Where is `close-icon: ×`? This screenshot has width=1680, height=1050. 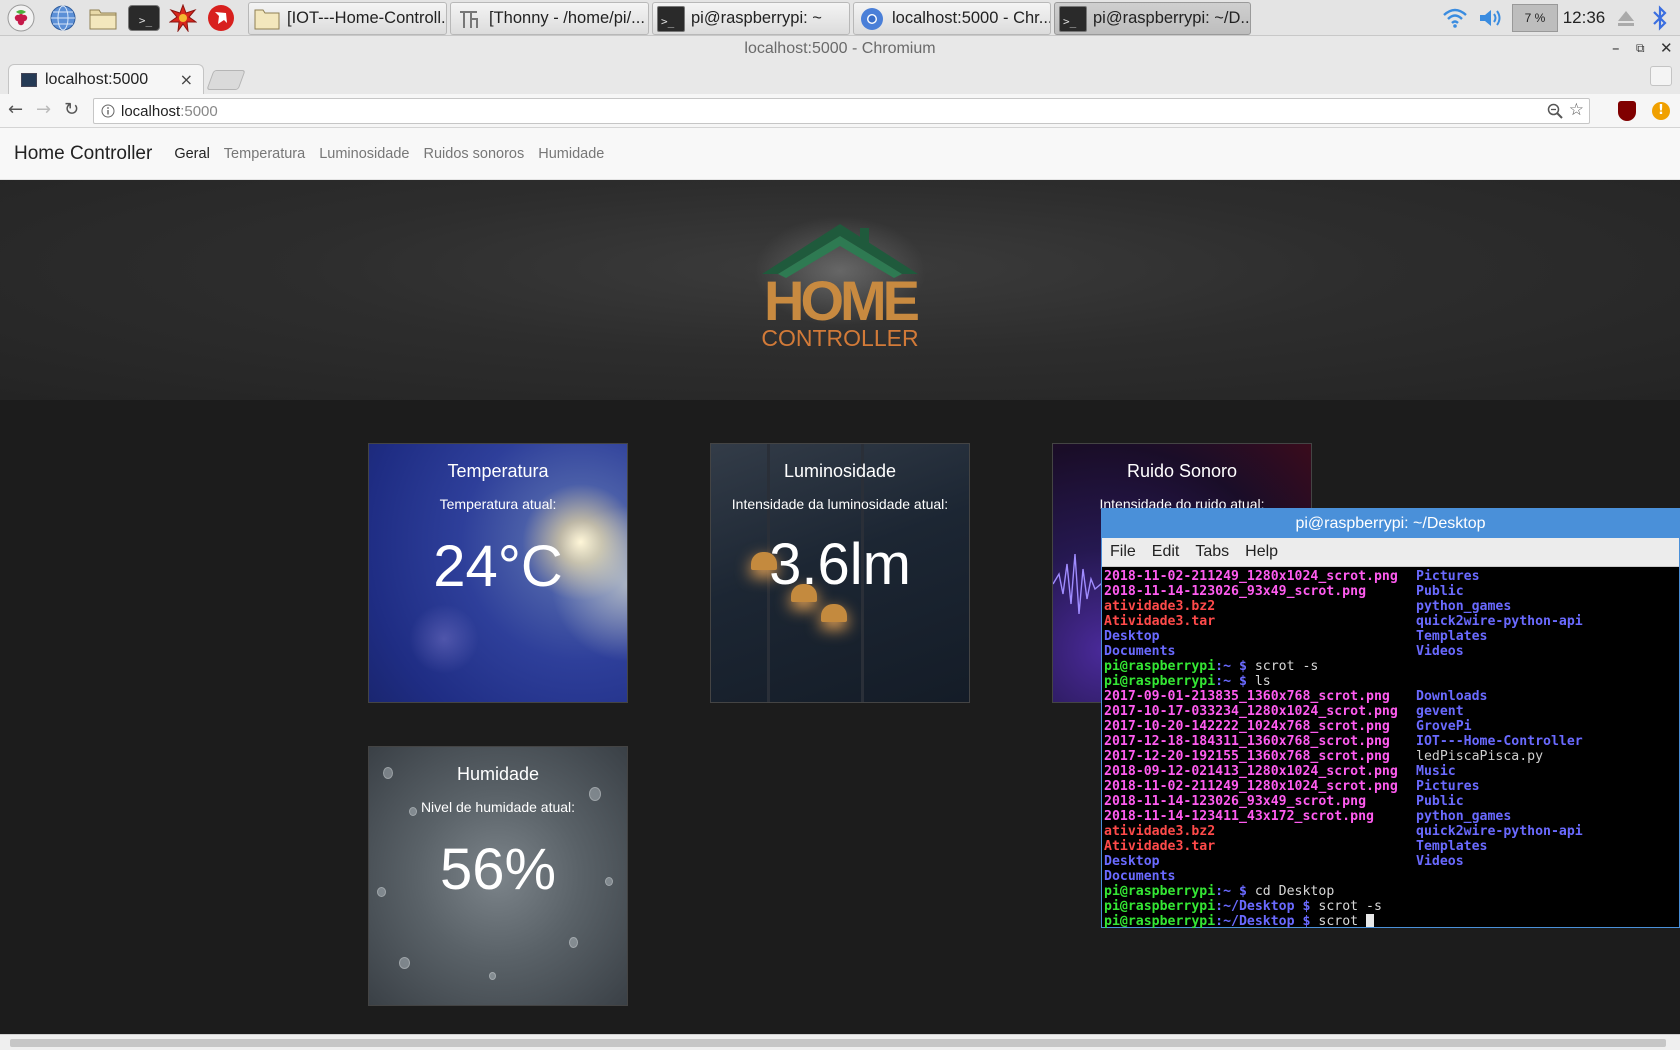
close-icon: × is located at coordinates (186, 79).